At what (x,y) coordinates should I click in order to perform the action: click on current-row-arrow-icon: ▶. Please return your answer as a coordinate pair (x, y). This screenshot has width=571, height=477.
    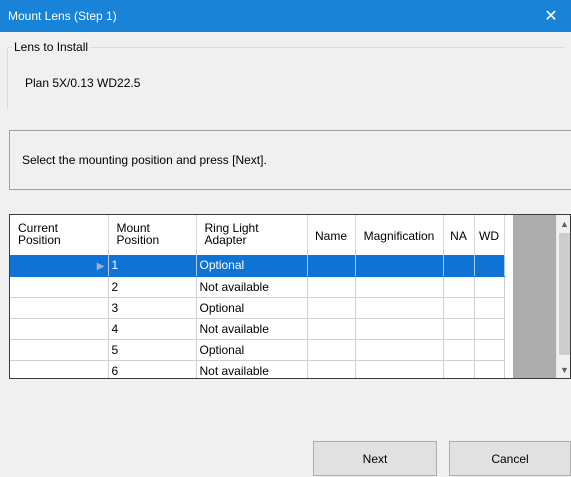
    Looking at the image, I should click on (100, 267).